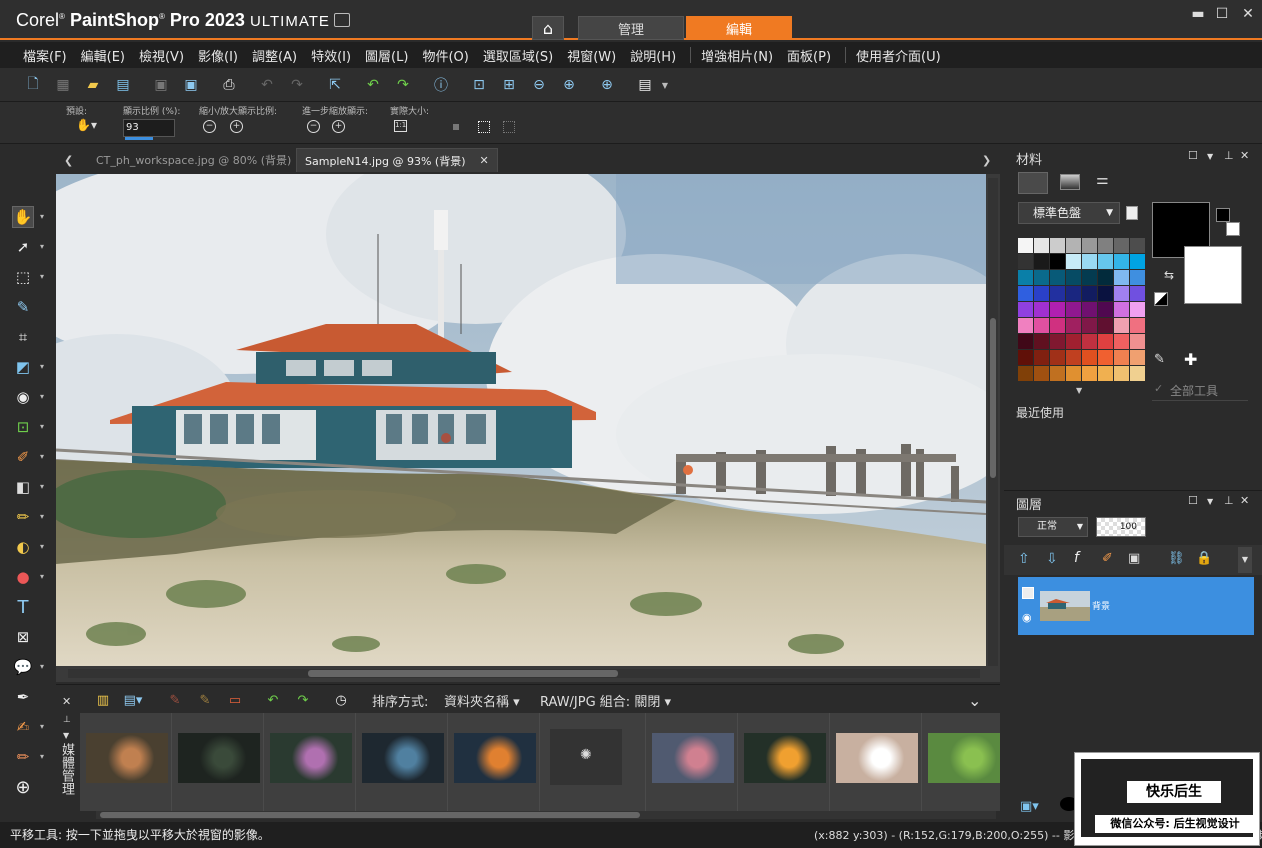 The height and width of the screenshot is (848, 1262). I want to click on move-layer-up-icon: ⇧, so click(1024, 559).